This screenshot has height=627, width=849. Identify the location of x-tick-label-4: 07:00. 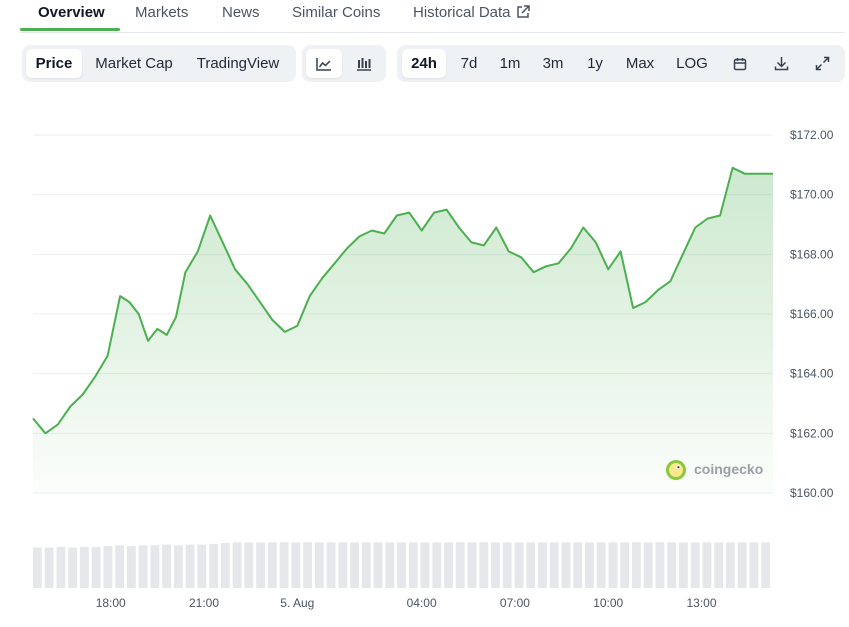
(515, 603).